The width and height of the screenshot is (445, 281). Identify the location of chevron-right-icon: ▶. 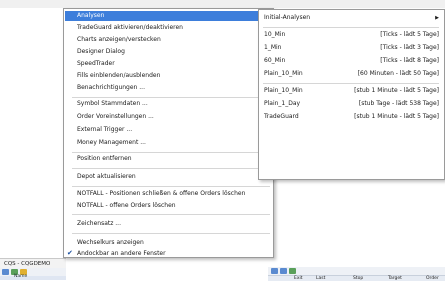
(437, 18).